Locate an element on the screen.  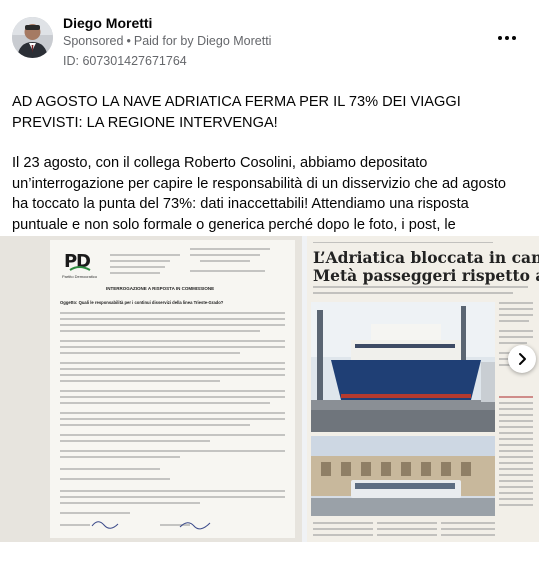
ship-photo is located at coordinates (403, 367).